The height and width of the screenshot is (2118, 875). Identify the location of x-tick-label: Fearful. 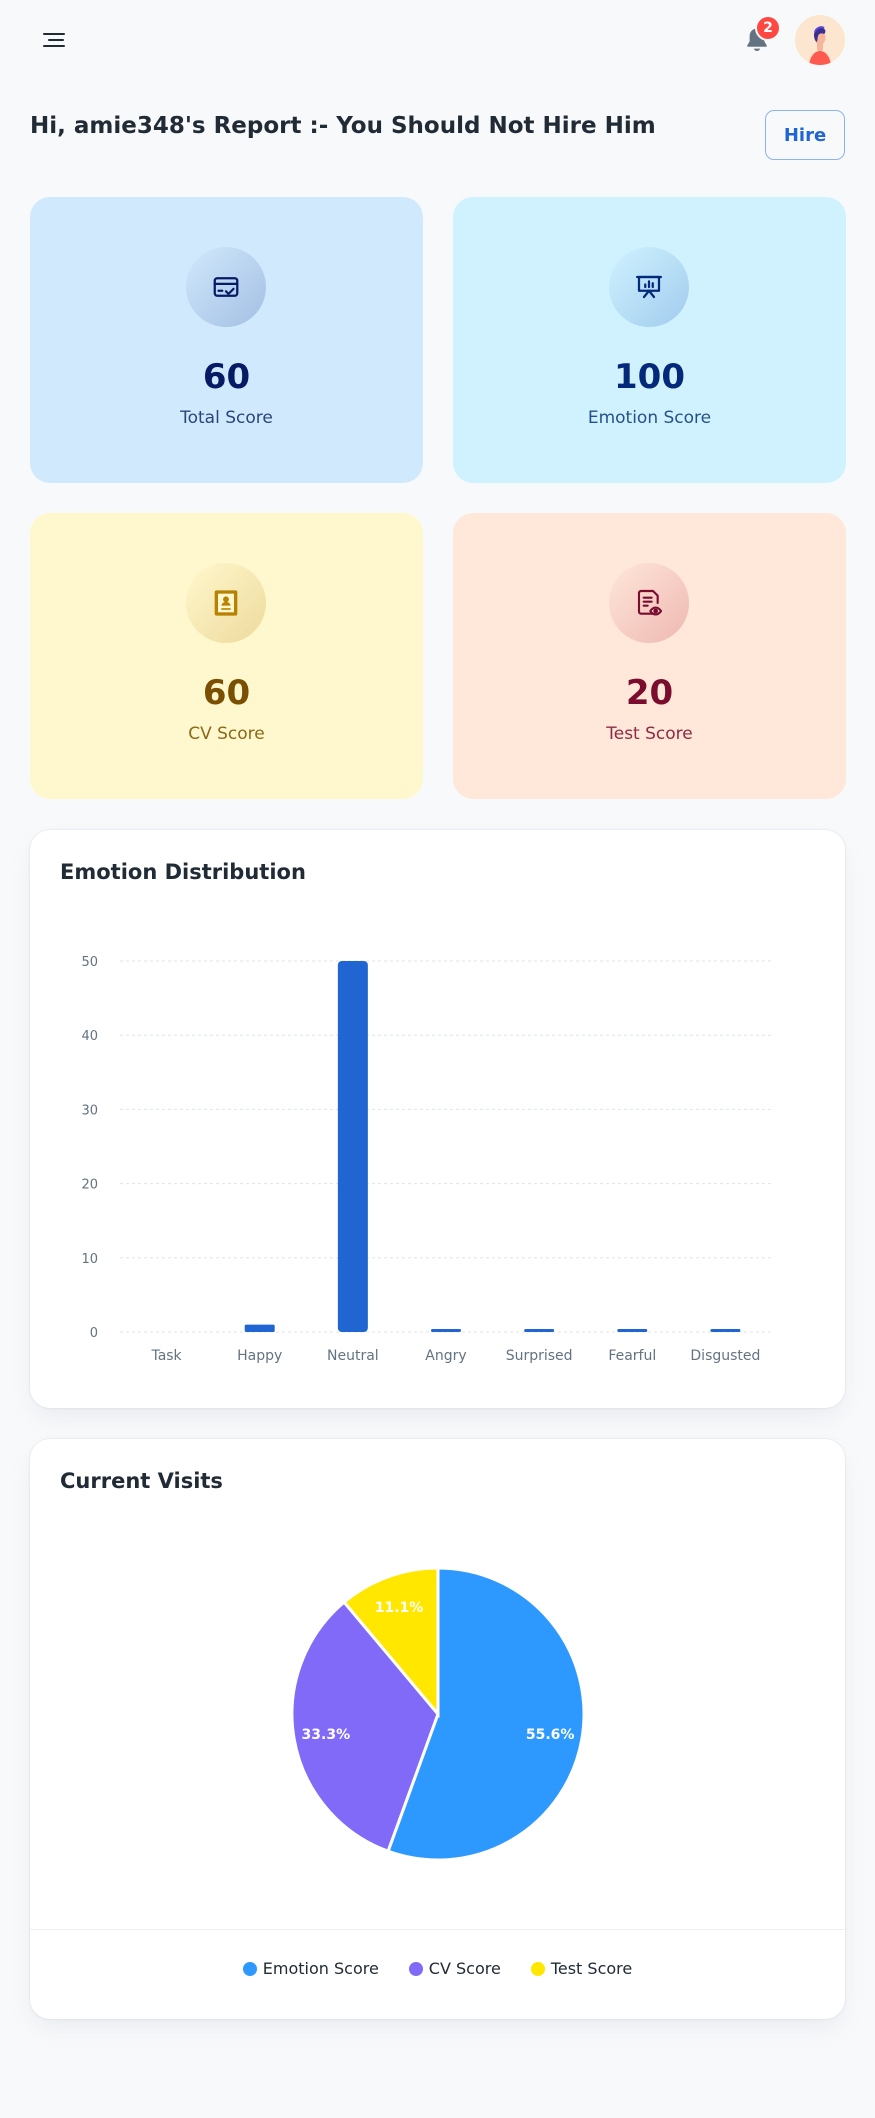
(632, 1356).